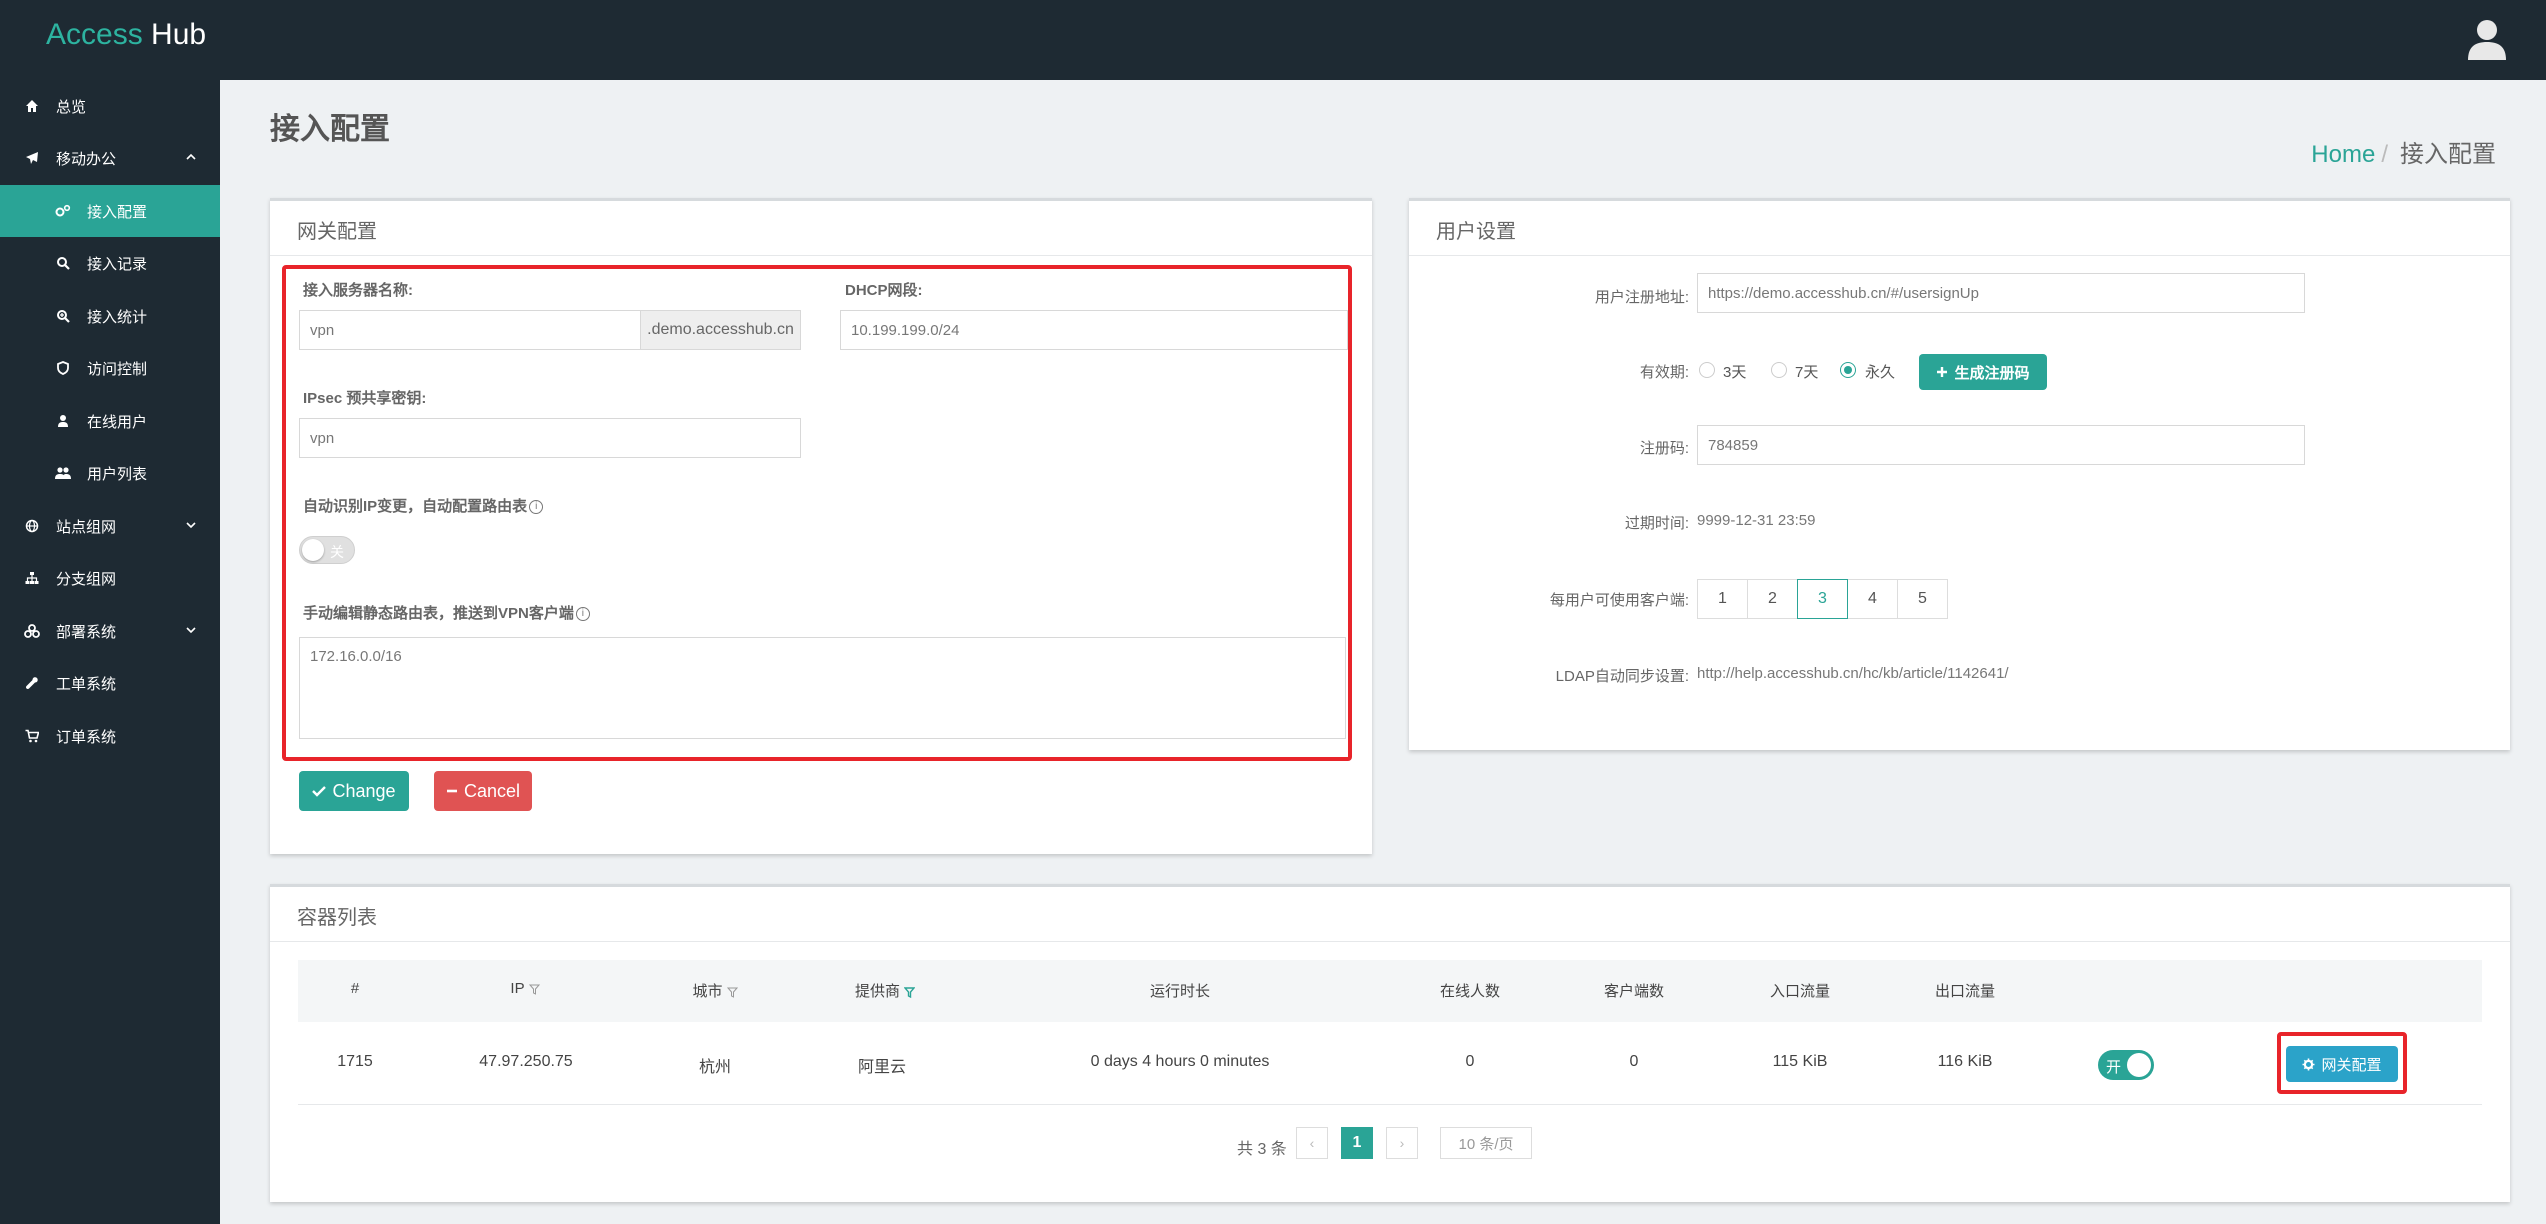  Describe the element at coordinates (909, 992) in the screenshot. I see `filter-active-icon` at that location.